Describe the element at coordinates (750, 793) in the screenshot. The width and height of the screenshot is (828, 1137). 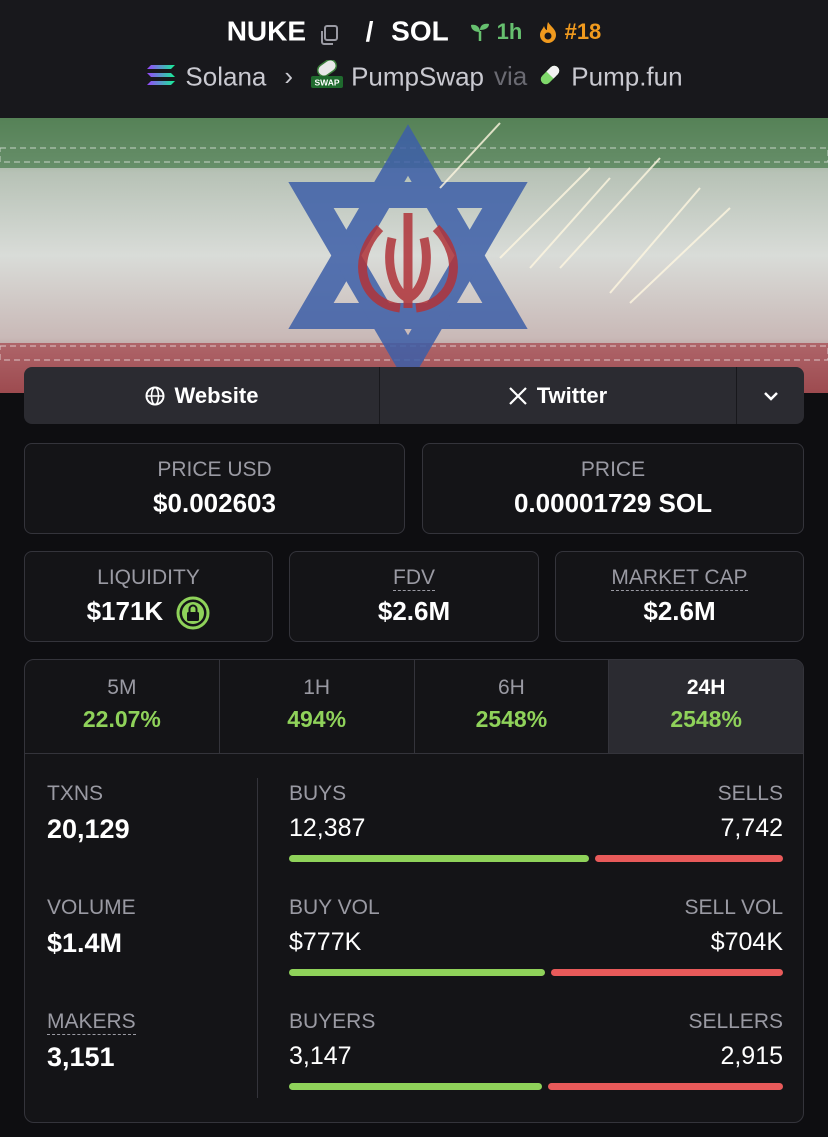
I see `sells-label: SELLS` at that location.